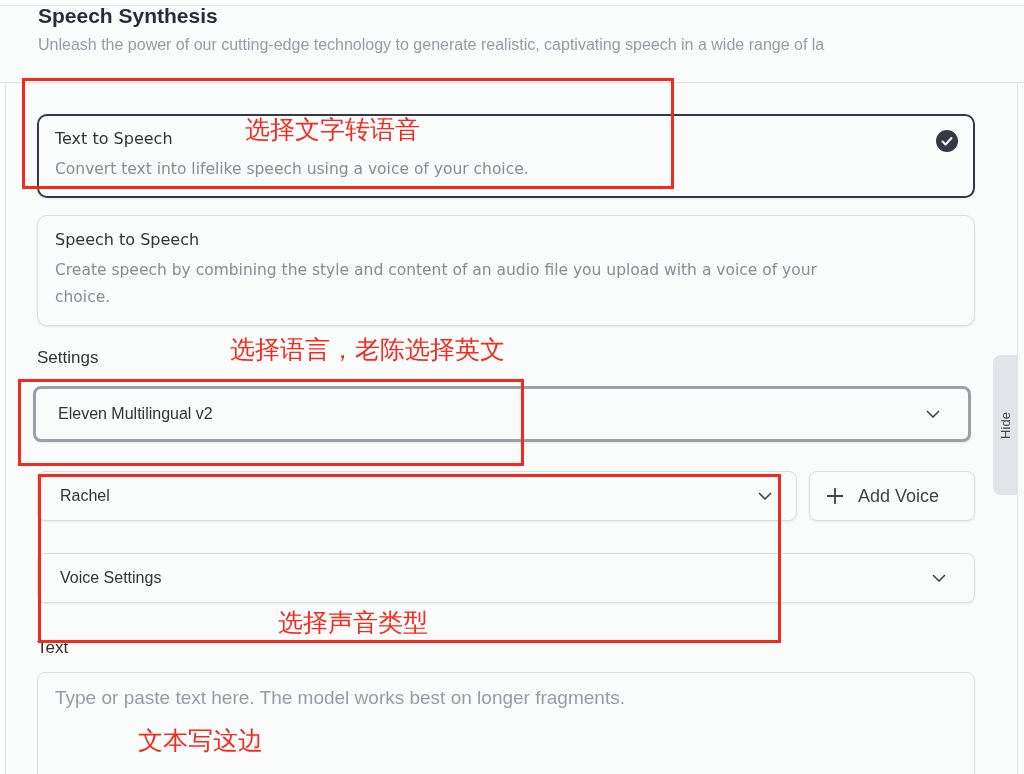  What do you see at coordinates (432, 45) in the screenshot?
I see `page-subtitle: Unleash the power of our cutting-edge technology to generate realistic, captivating speech in a wide range of la` at bounding box center [432, 45].